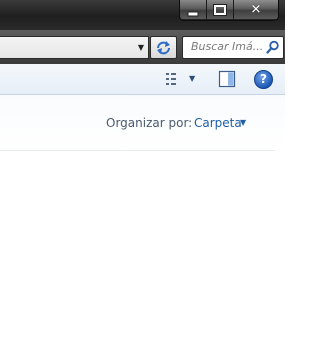 Image resolution: width=320 pixels, height=338 pixels. Describe the element at coordinates (272, 47) in the screenshot. I see `search-icon` at that location.